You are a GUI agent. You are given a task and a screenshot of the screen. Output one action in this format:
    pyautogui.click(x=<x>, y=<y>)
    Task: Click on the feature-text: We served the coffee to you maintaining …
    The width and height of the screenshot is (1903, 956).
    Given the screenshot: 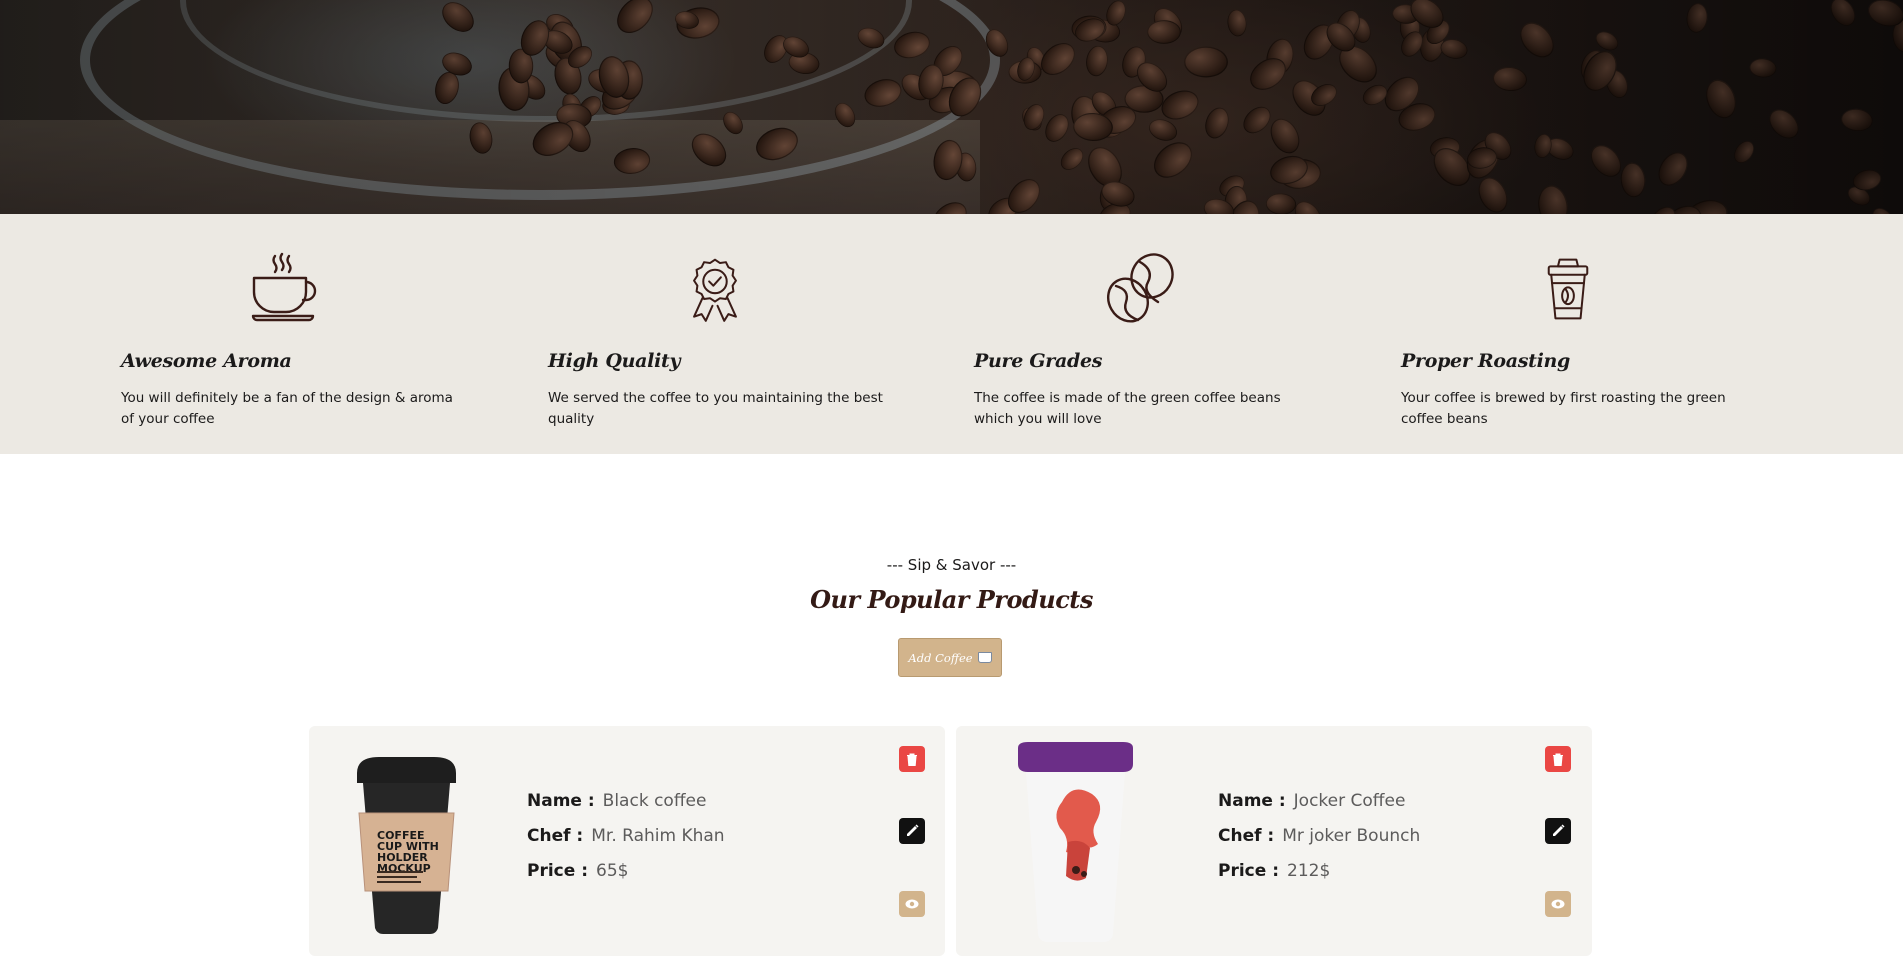 What is the action you would take?
    pyautogui.click(x=715, y=408)
    